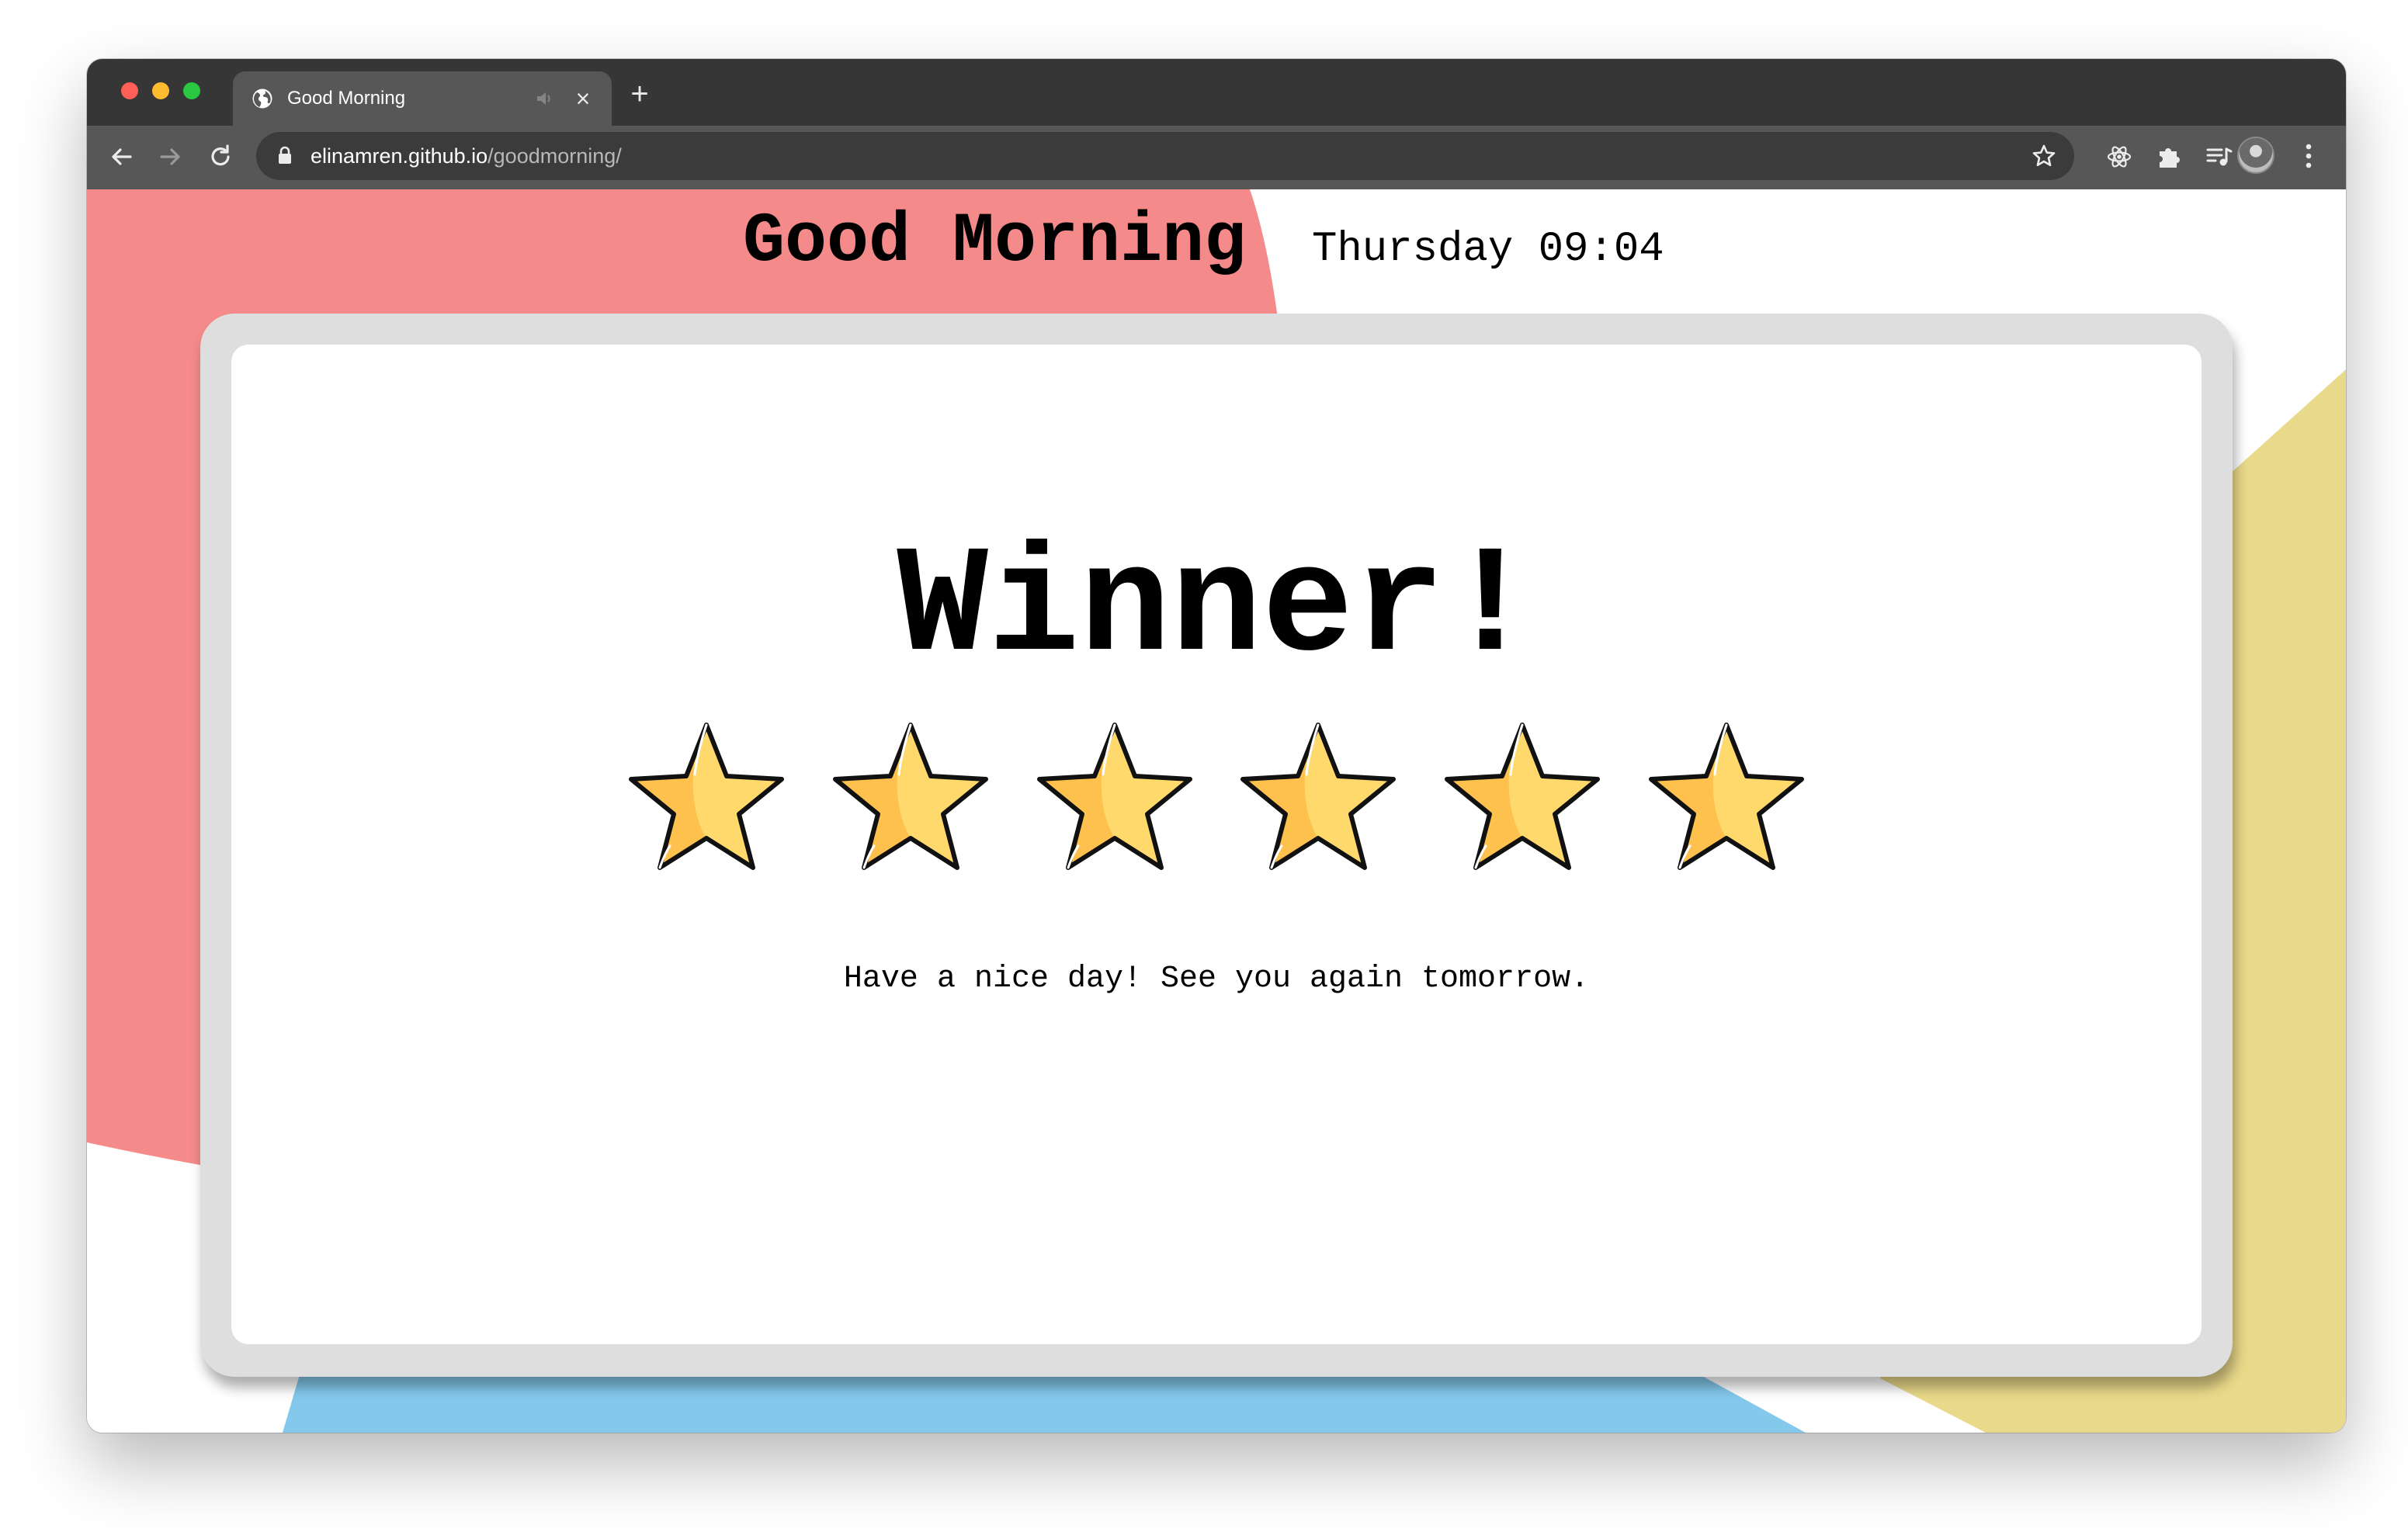 Image resolution: width=2408 pixels, height=1532 pixels. Describe the element at coordinates (1216, 92) in the screenshot. I see `tab-strip: Good Morning × +` at that location.